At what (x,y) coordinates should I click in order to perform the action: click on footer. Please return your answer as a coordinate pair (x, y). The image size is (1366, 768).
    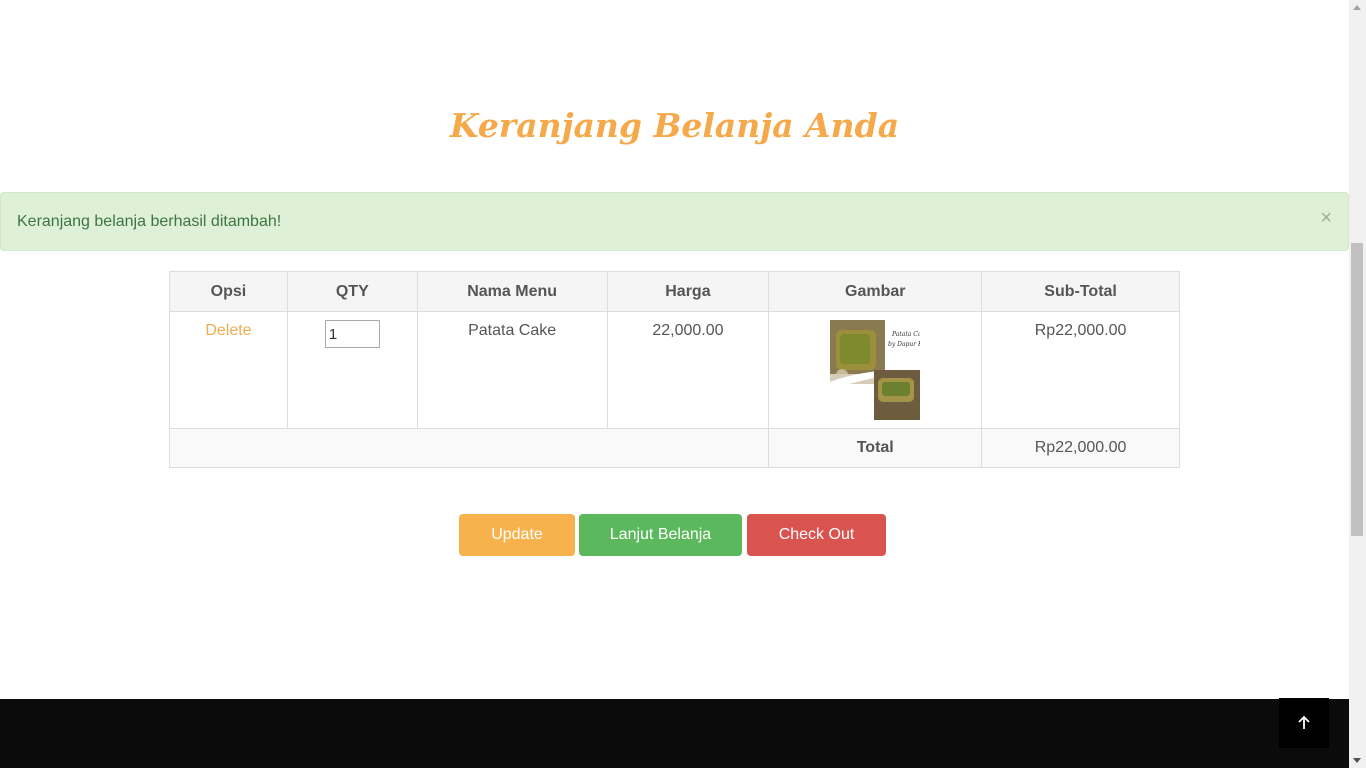
    Looking at the image, I should click on (674, 733).